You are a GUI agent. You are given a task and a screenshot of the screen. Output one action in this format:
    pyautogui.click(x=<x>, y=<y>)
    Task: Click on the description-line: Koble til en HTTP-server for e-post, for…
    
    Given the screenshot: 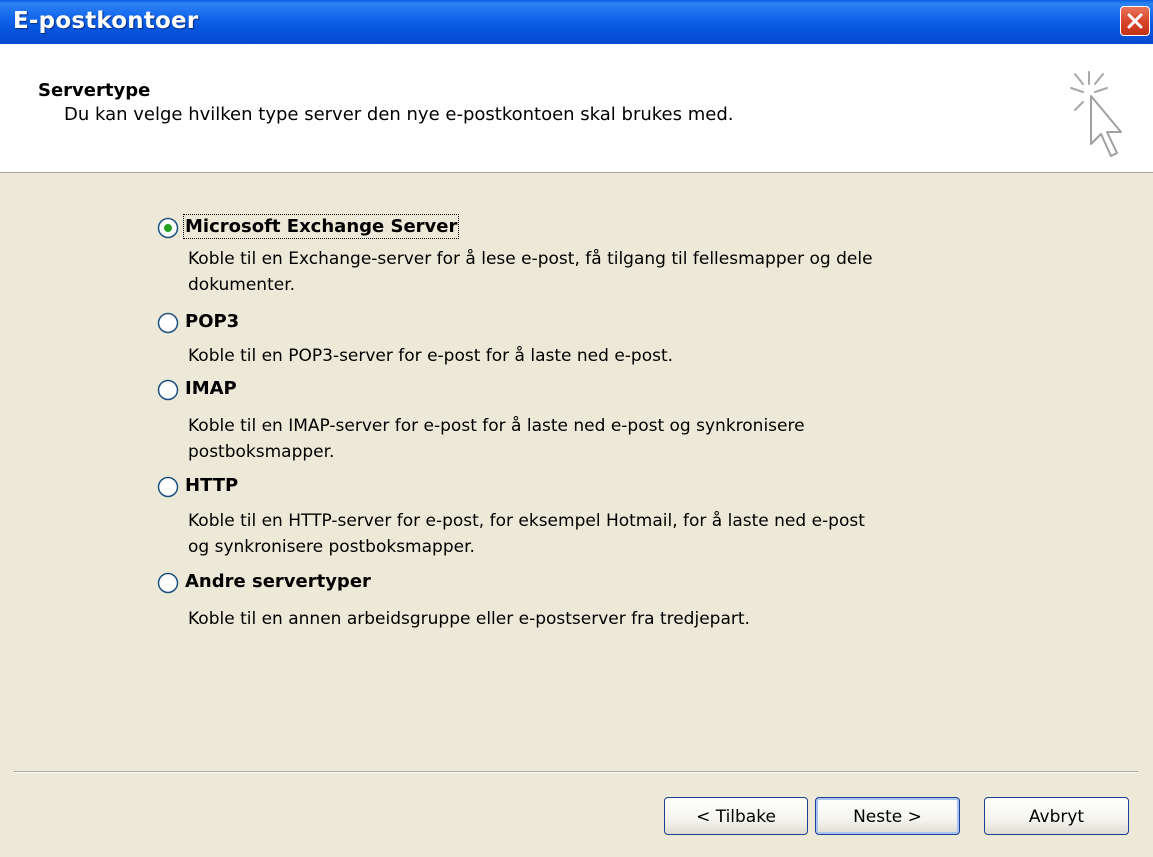 What is the action you would take?
    pyautogui.click(x=526, y=521)
    